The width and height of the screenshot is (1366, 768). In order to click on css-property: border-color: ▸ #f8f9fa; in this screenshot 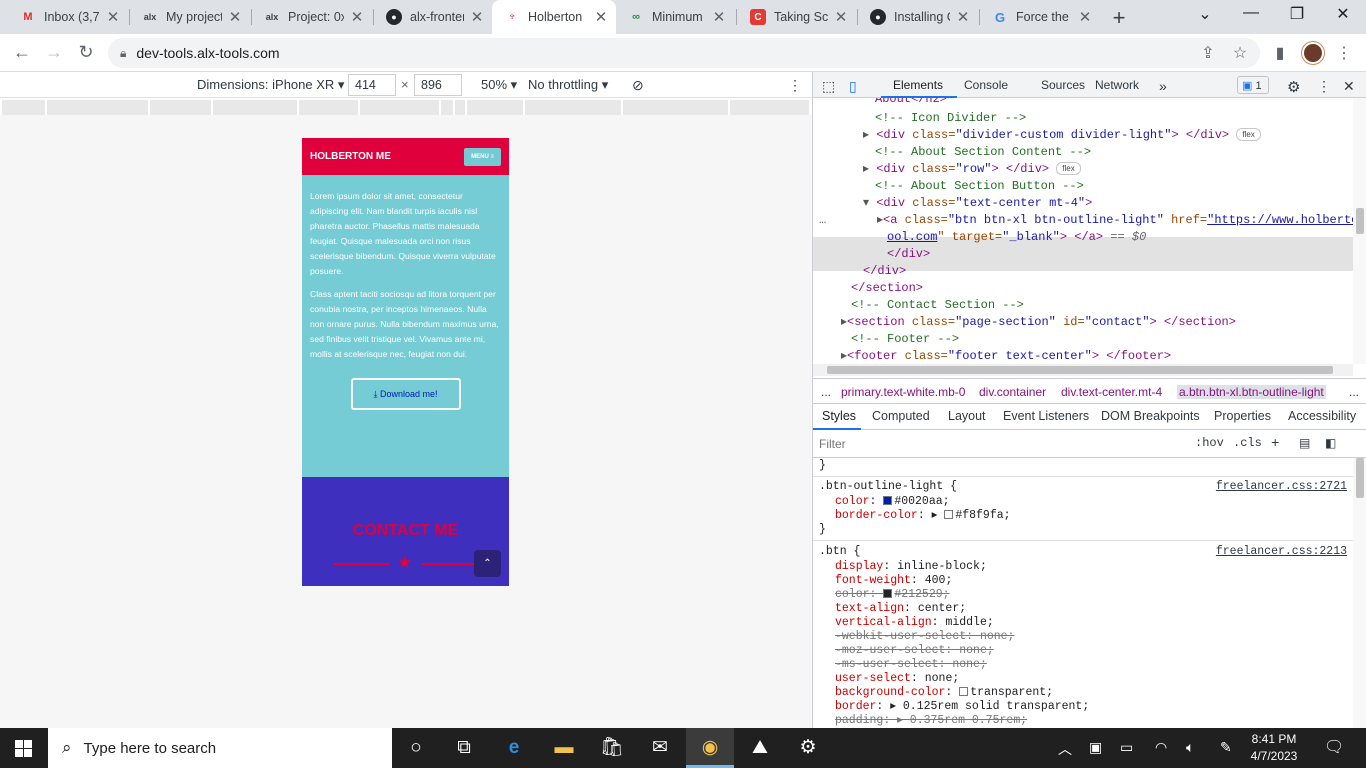, I will do `click(923, 516)`.